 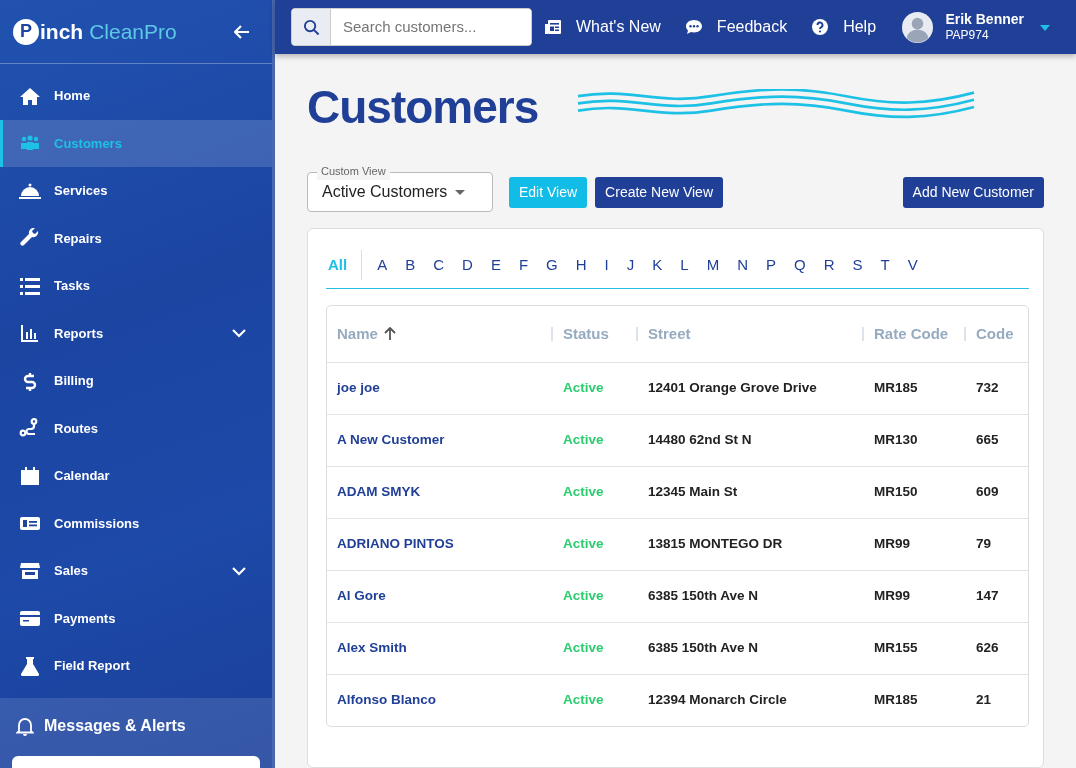 What do you see at coordinates (410, 264) in the screenshot?
I see `letter-filter: B` at bounding box center [410, 264].